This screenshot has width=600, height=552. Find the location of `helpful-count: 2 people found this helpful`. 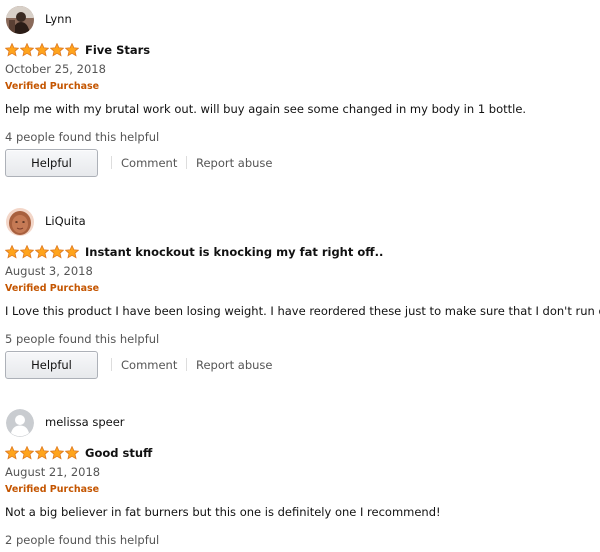

helpful-count: 2 people found this helpful is located at coordinates (82, 540).